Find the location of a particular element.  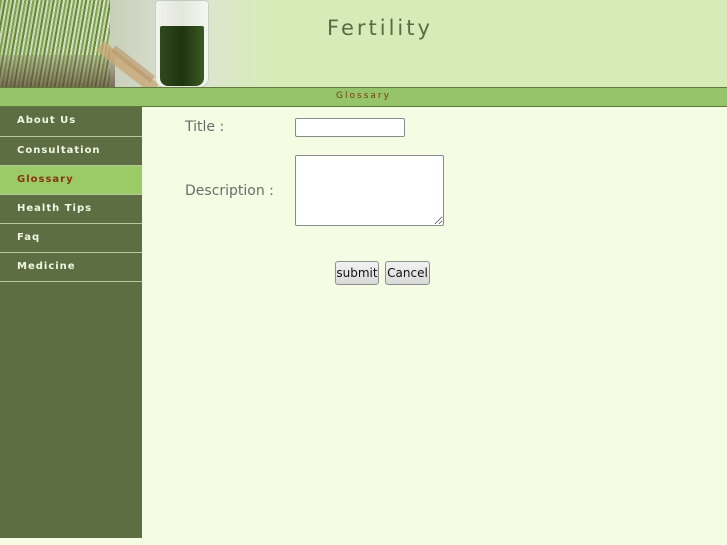

sidebar-item-consultation: Consultation is located at coordinates (71, 151).